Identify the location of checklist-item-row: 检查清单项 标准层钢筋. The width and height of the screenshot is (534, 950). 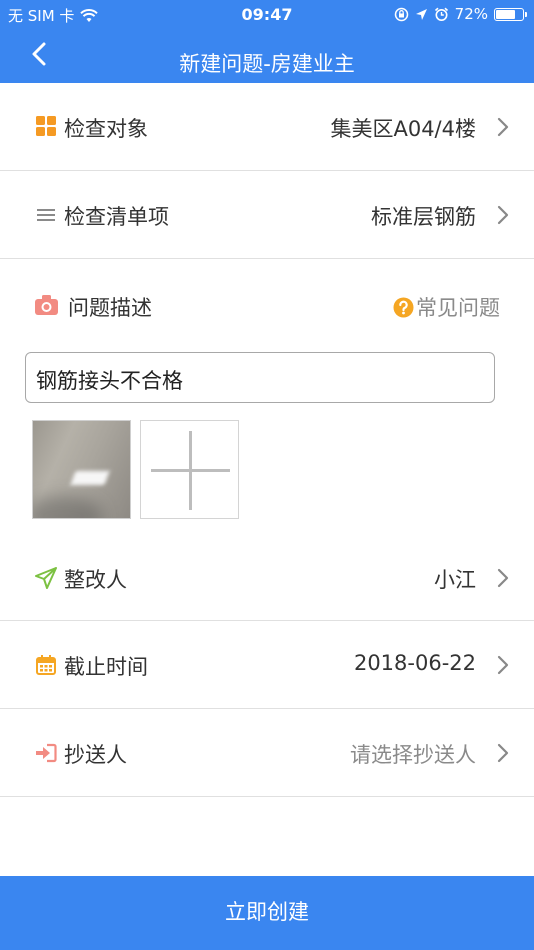
(267, 215).